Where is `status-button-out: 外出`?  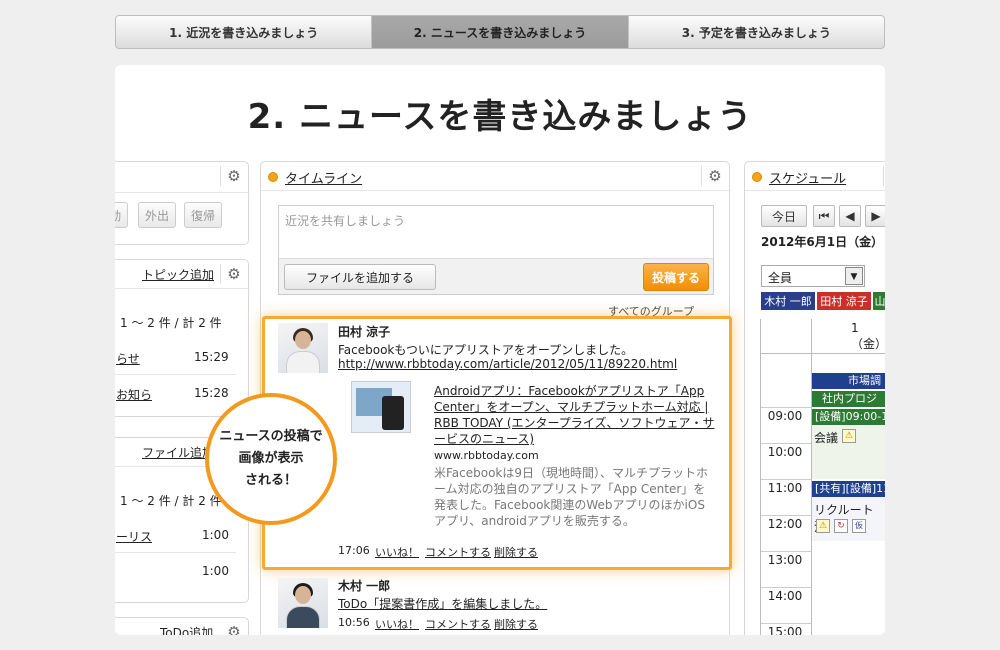 status-button-out: 外出 is located at coordinates (157, 215).